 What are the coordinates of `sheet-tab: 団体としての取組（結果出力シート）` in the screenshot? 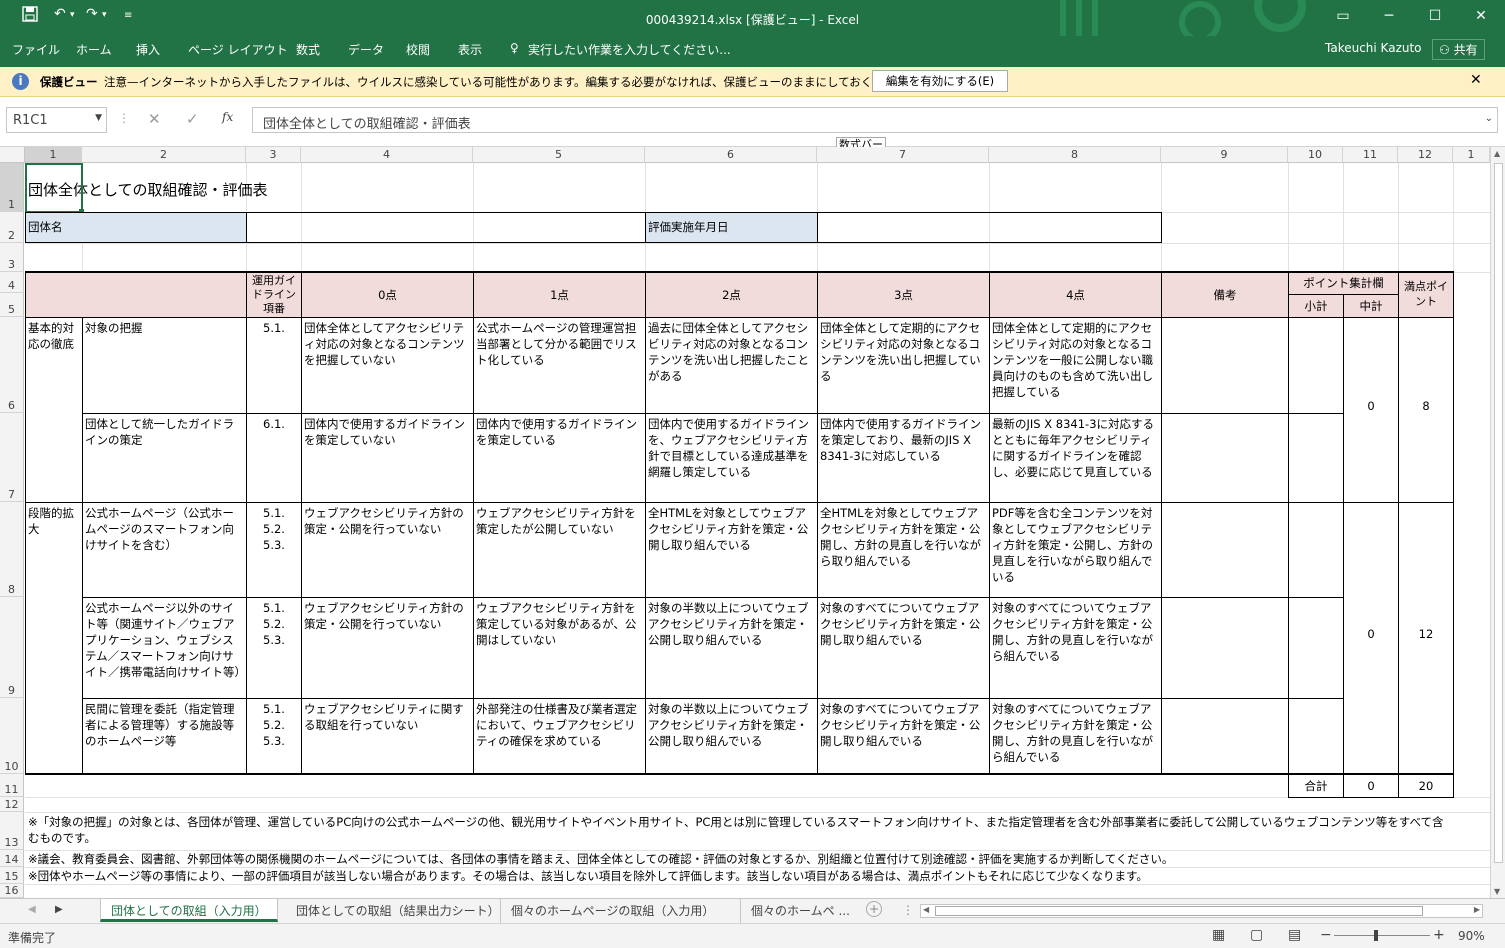 It's located at (398, 911).